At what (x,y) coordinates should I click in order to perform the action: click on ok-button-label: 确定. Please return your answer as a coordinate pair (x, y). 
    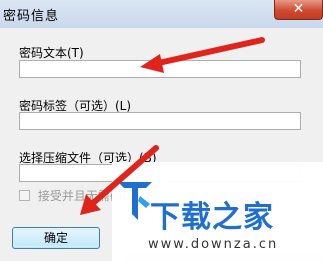
    Looking at the image, I should click on (55, 238).